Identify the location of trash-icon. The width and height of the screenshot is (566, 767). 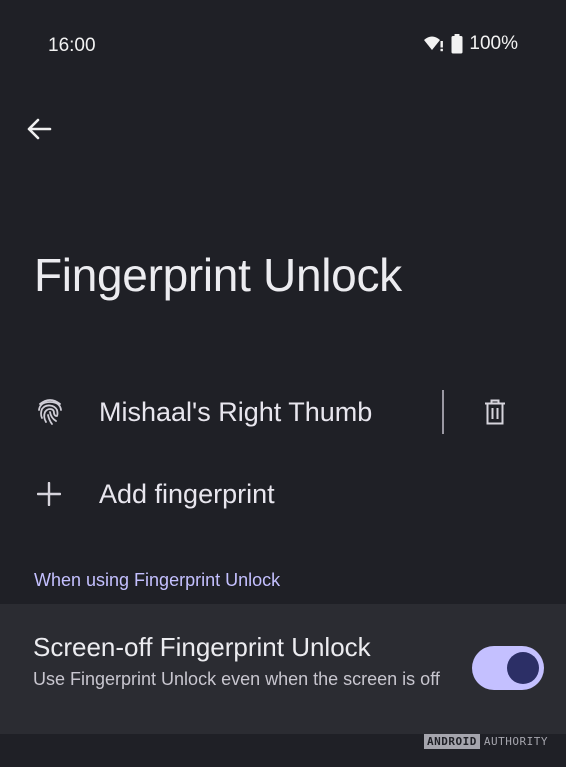
(495, 412).